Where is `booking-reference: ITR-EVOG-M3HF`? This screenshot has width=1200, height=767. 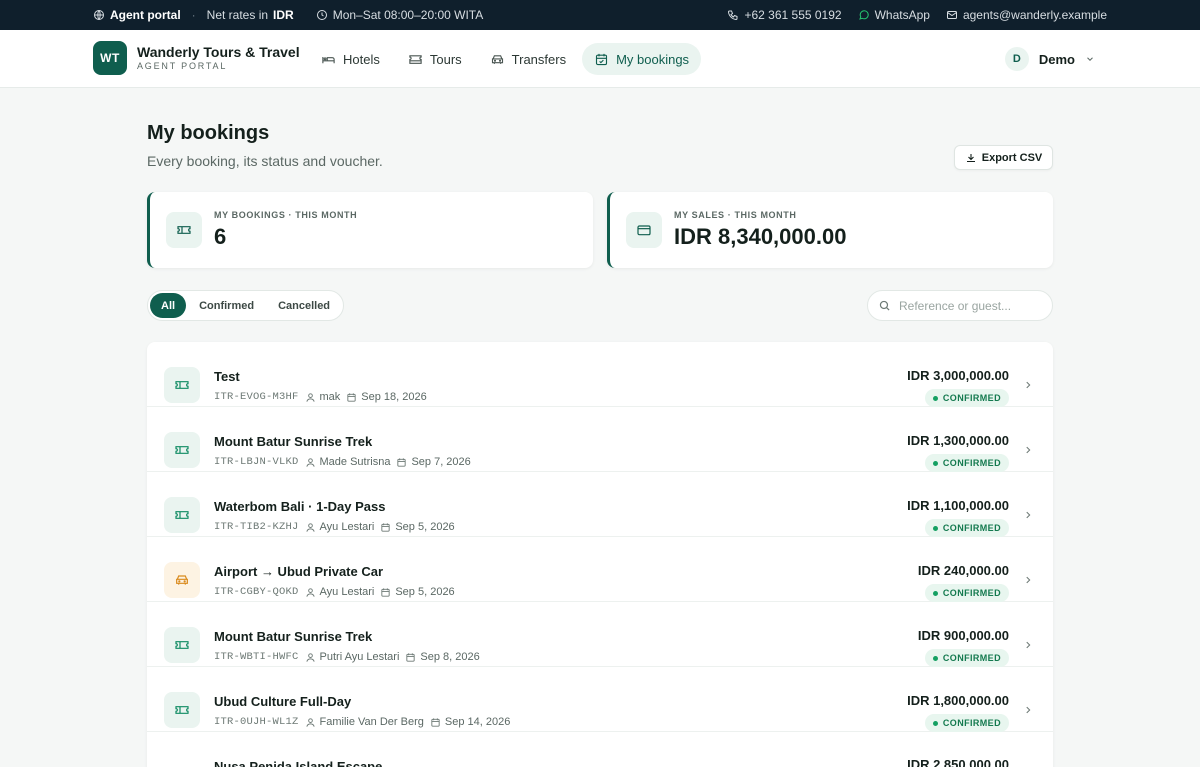
booking-reference: ITR-EVOG-M3HF is located at coordinates (256, 397).